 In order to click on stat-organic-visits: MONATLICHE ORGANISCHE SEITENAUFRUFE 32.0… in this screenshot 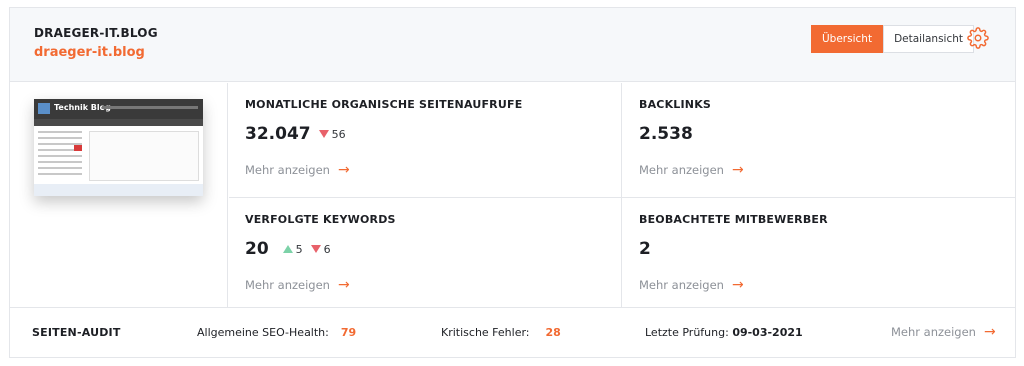, I will do `click(425, 143)`.